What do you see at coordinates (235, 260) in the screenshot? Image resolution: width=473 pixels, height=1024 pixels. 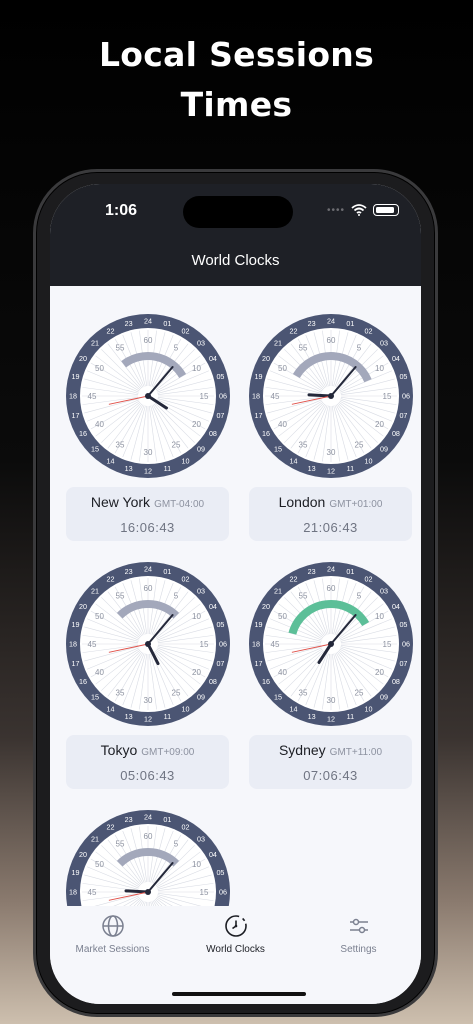 I see `nav-title: World Clocks` at bounding box center [235, 260].